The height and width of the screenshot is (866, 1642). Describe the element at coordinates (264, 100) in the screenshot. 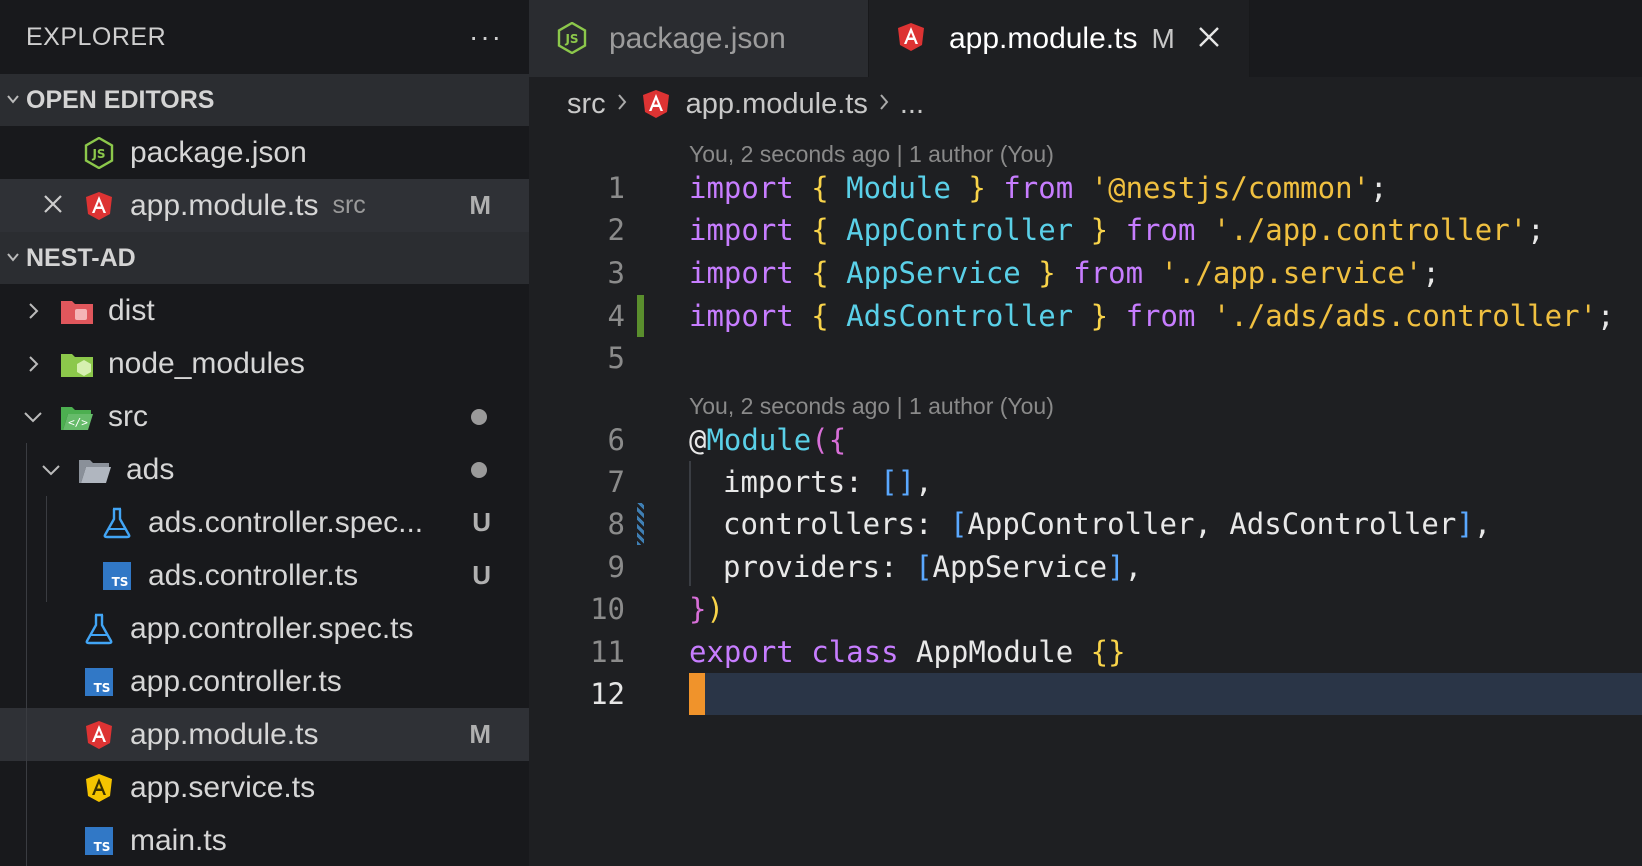

I see `open-editors-section: OPEN EDITORS` at that location.